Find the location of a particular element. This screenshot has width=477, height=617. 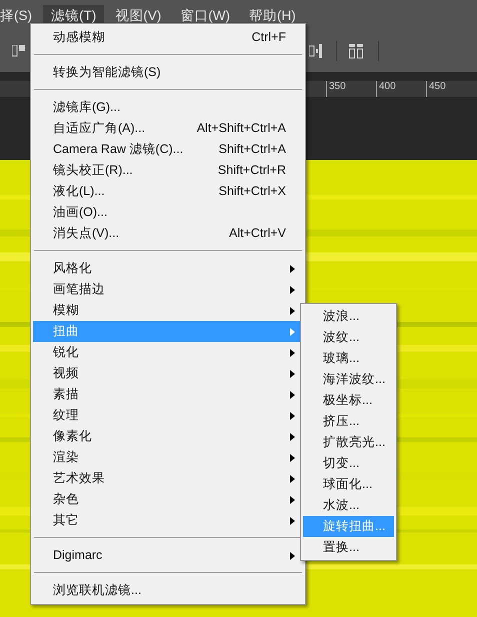

shortcut-text: Ctrl+F is located at coordinates (269, 37).